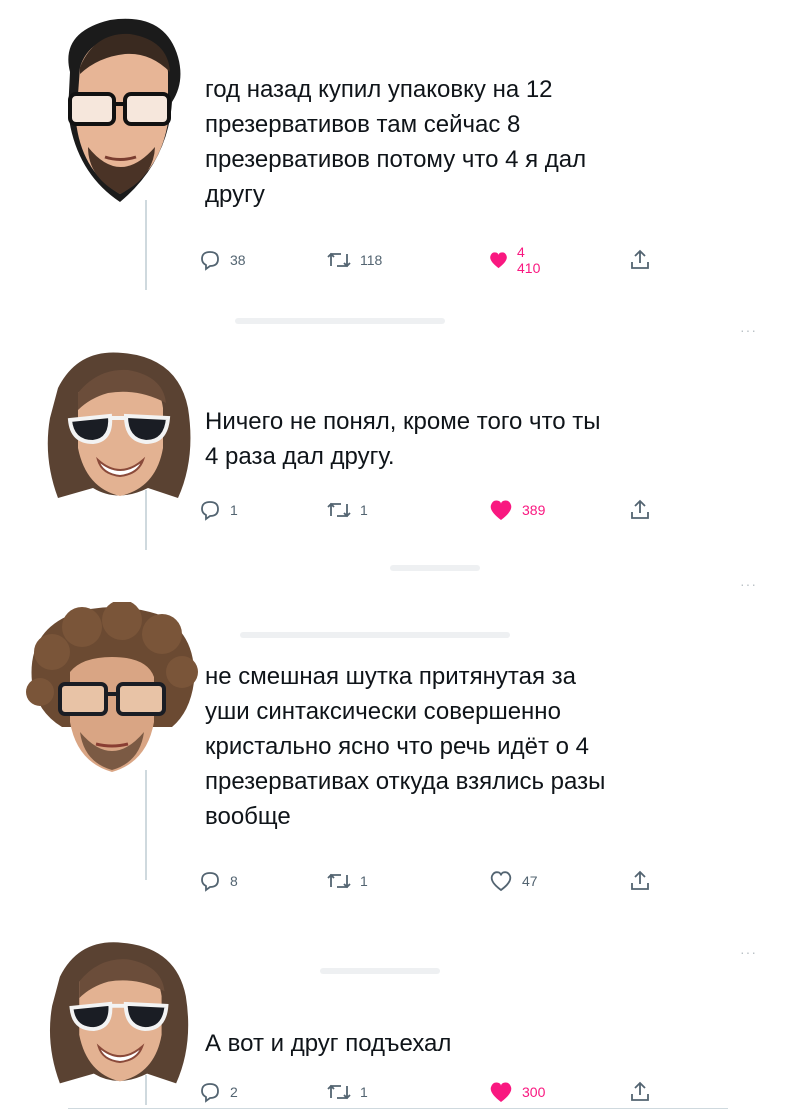 This screenshot has height=1113, width=787. I want to click on reply-button: 1, so click(218, 510).